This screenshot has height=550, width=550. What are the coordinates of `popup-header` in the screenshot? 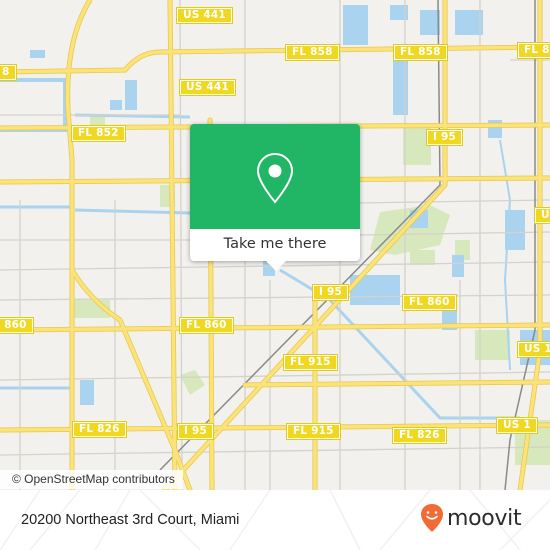 It's located at (275, 176).